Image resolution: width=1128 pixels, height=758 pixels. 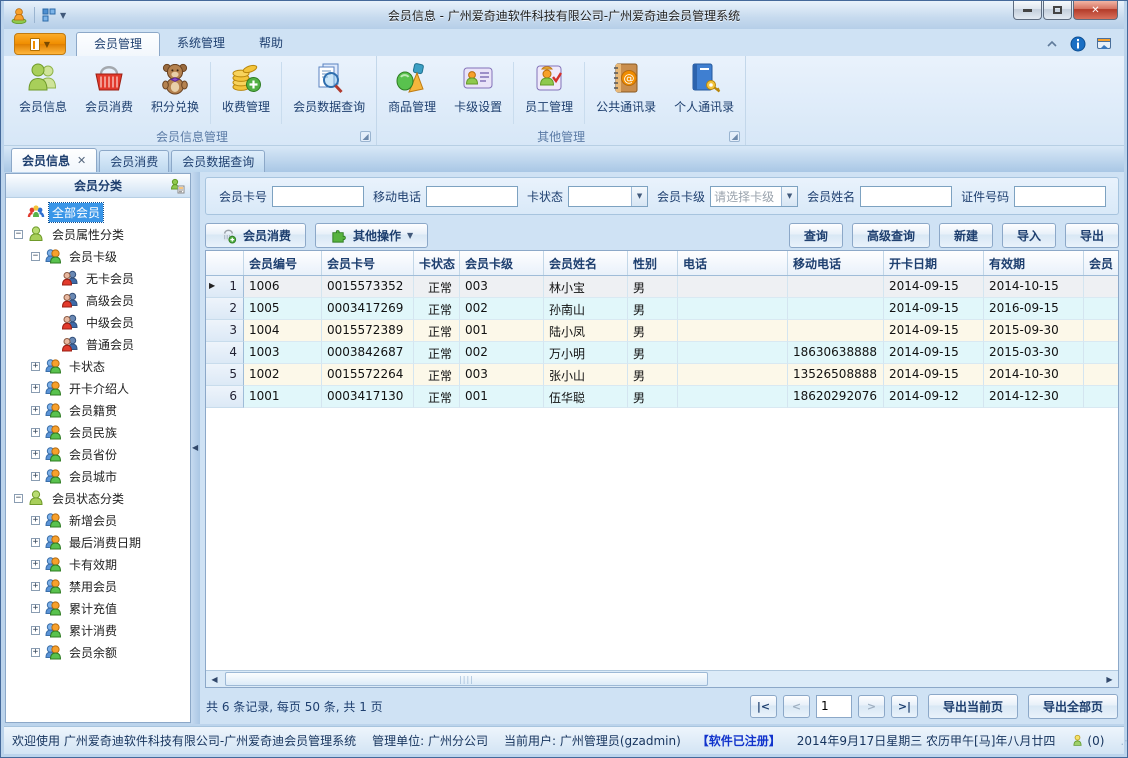 What do you see at coordinates (890, 235) in the screenshot?
I see `advanced-query-button: 高级查询` at bounding box center [890, 235].